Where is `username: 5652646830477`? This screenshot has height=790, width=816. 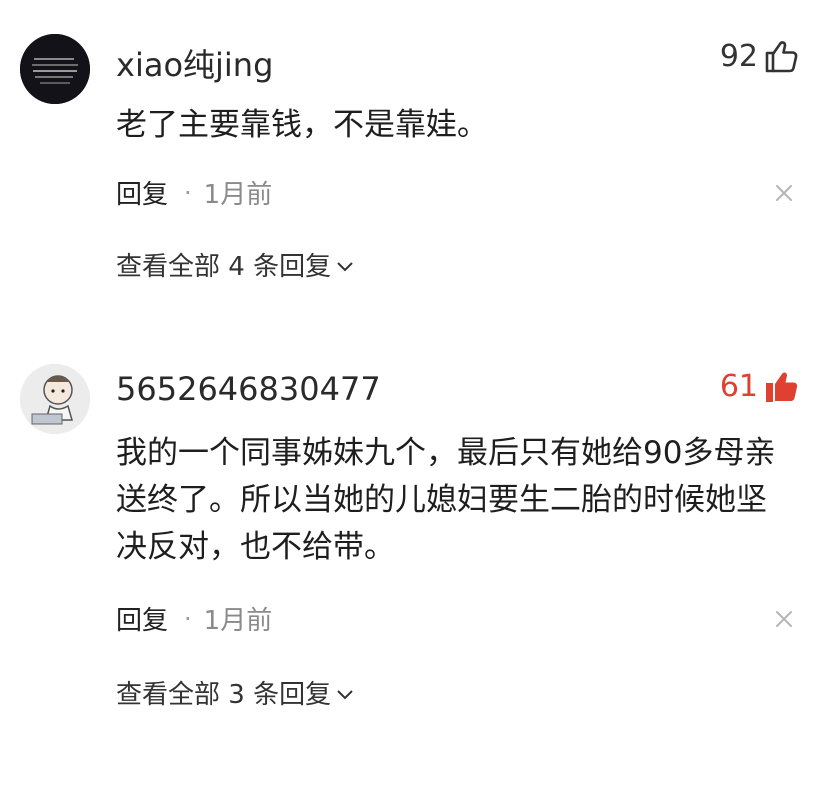 username: 5652646830477 is located at coordinates (248, 389).